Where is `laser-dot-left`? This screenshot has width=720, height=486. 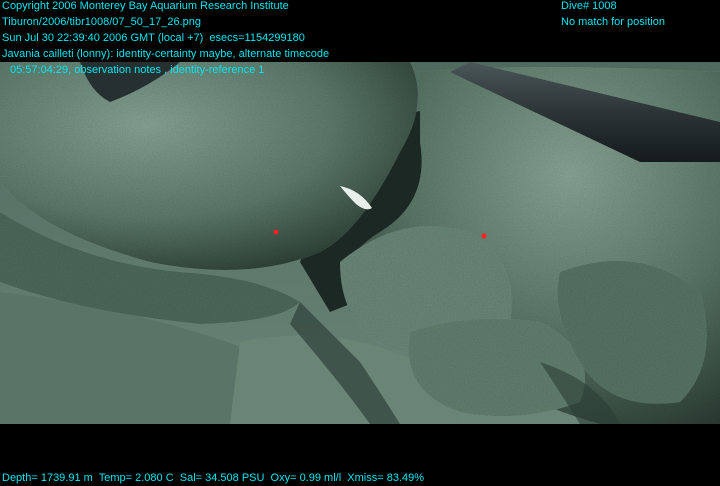
laser-dot-left is located at coordinates (276, 232).